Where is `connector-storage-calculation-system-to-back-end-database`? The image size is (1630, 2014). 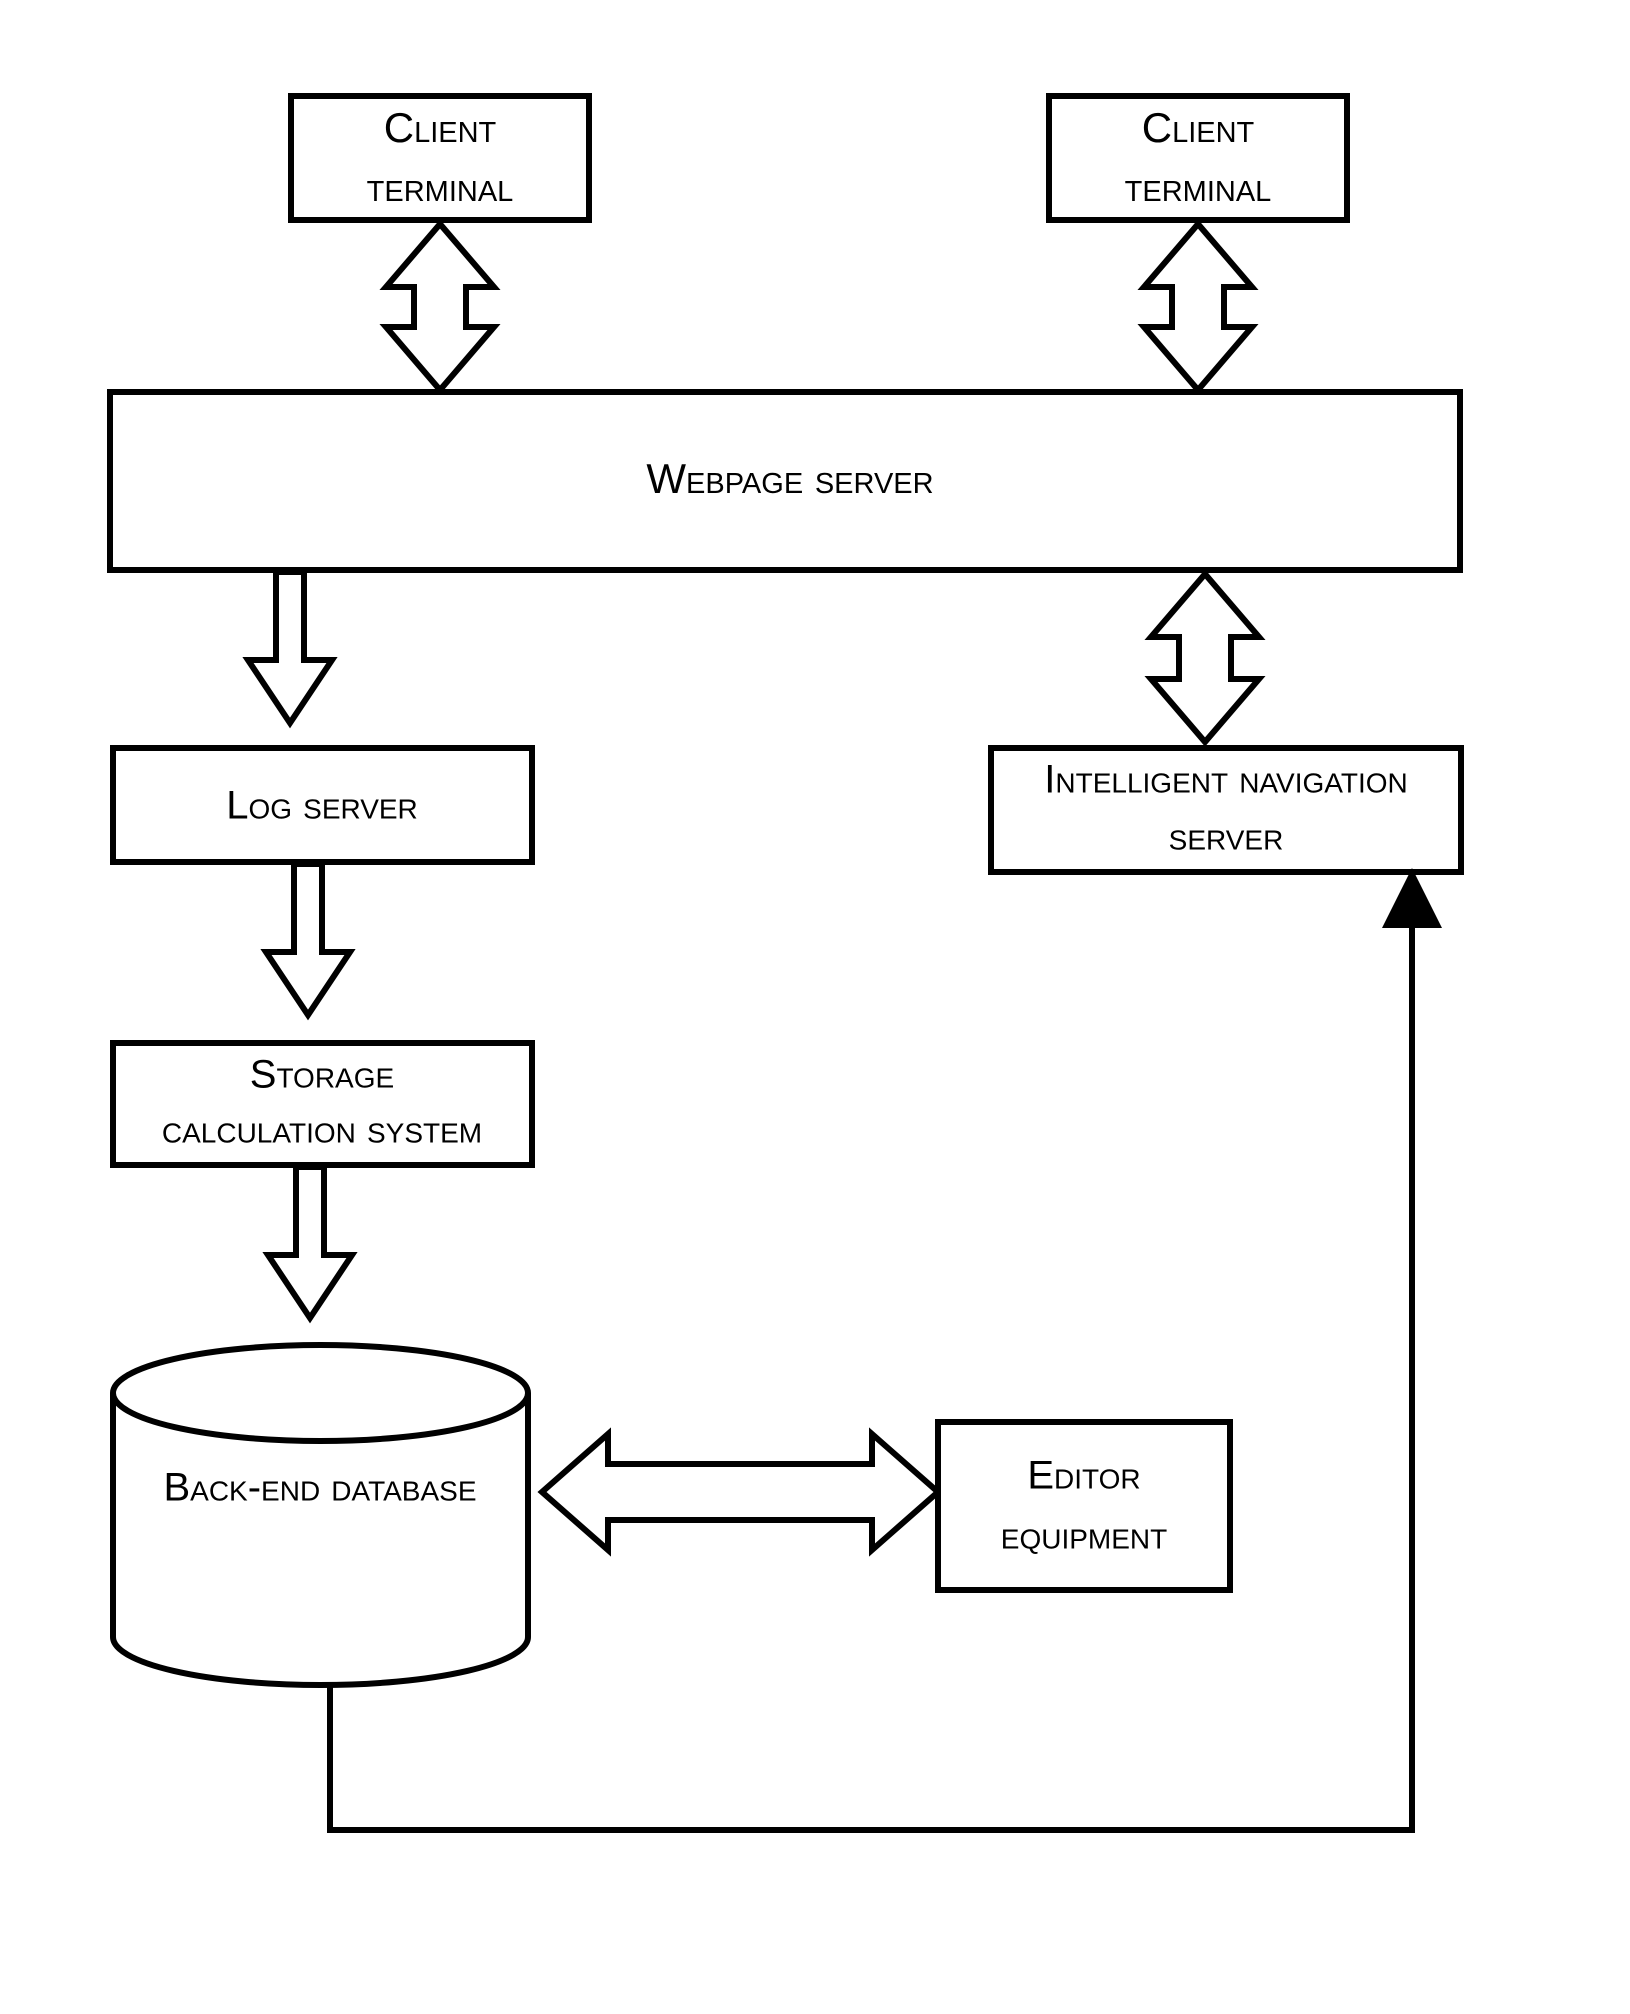
connector-storage-calculation-system-to-back-end-database is located at coordinates (310, 1244).